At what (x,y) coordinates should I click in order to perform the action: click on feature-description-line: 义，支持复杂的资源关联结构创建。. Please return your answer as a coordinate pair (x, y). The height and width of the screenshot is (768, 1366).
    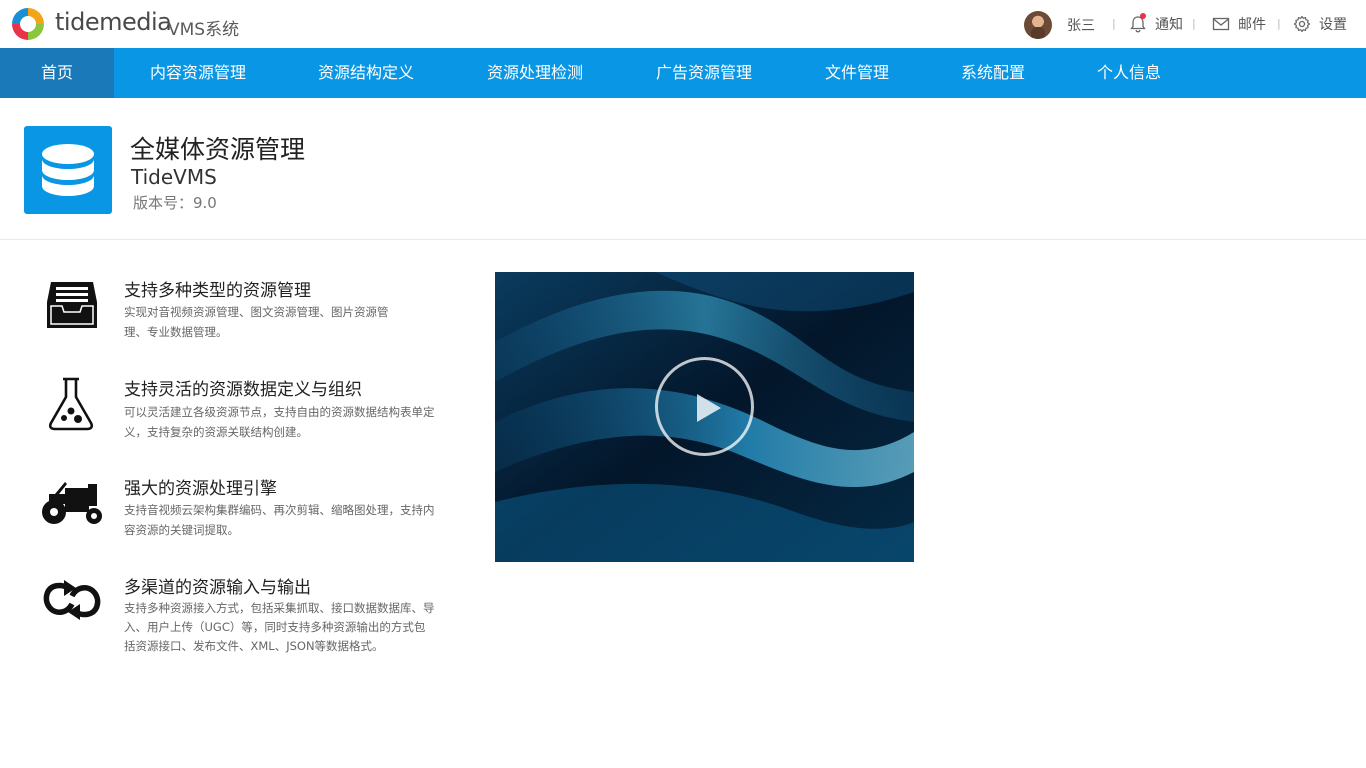
    Looking at the image, I should click on (216, 432).